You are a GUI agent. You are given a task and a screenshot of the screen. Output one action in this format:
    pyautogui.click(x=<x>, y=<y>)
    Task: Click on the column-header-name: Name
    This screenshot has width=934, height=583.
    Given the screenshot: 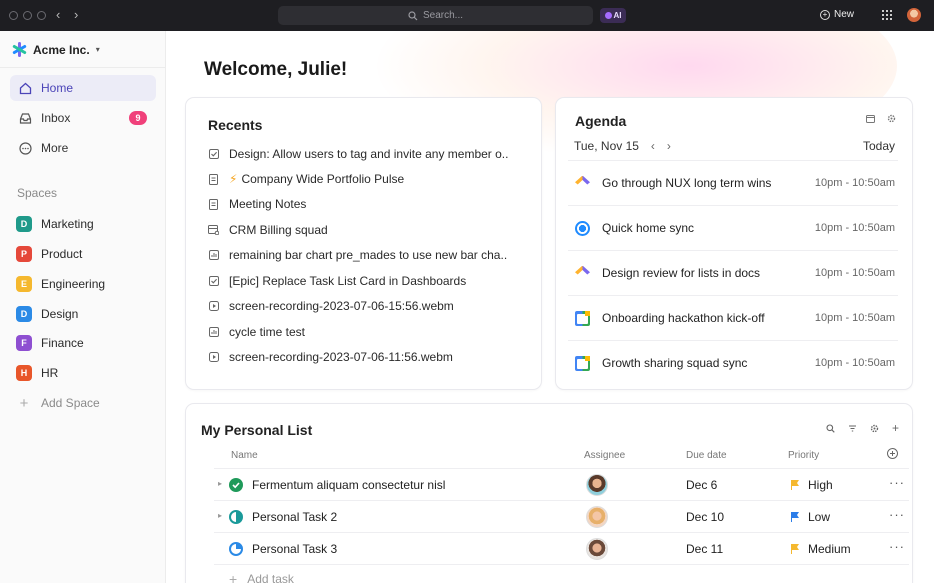 What is the action you would take?
    pyautogui.click(x=244, y=455)
    